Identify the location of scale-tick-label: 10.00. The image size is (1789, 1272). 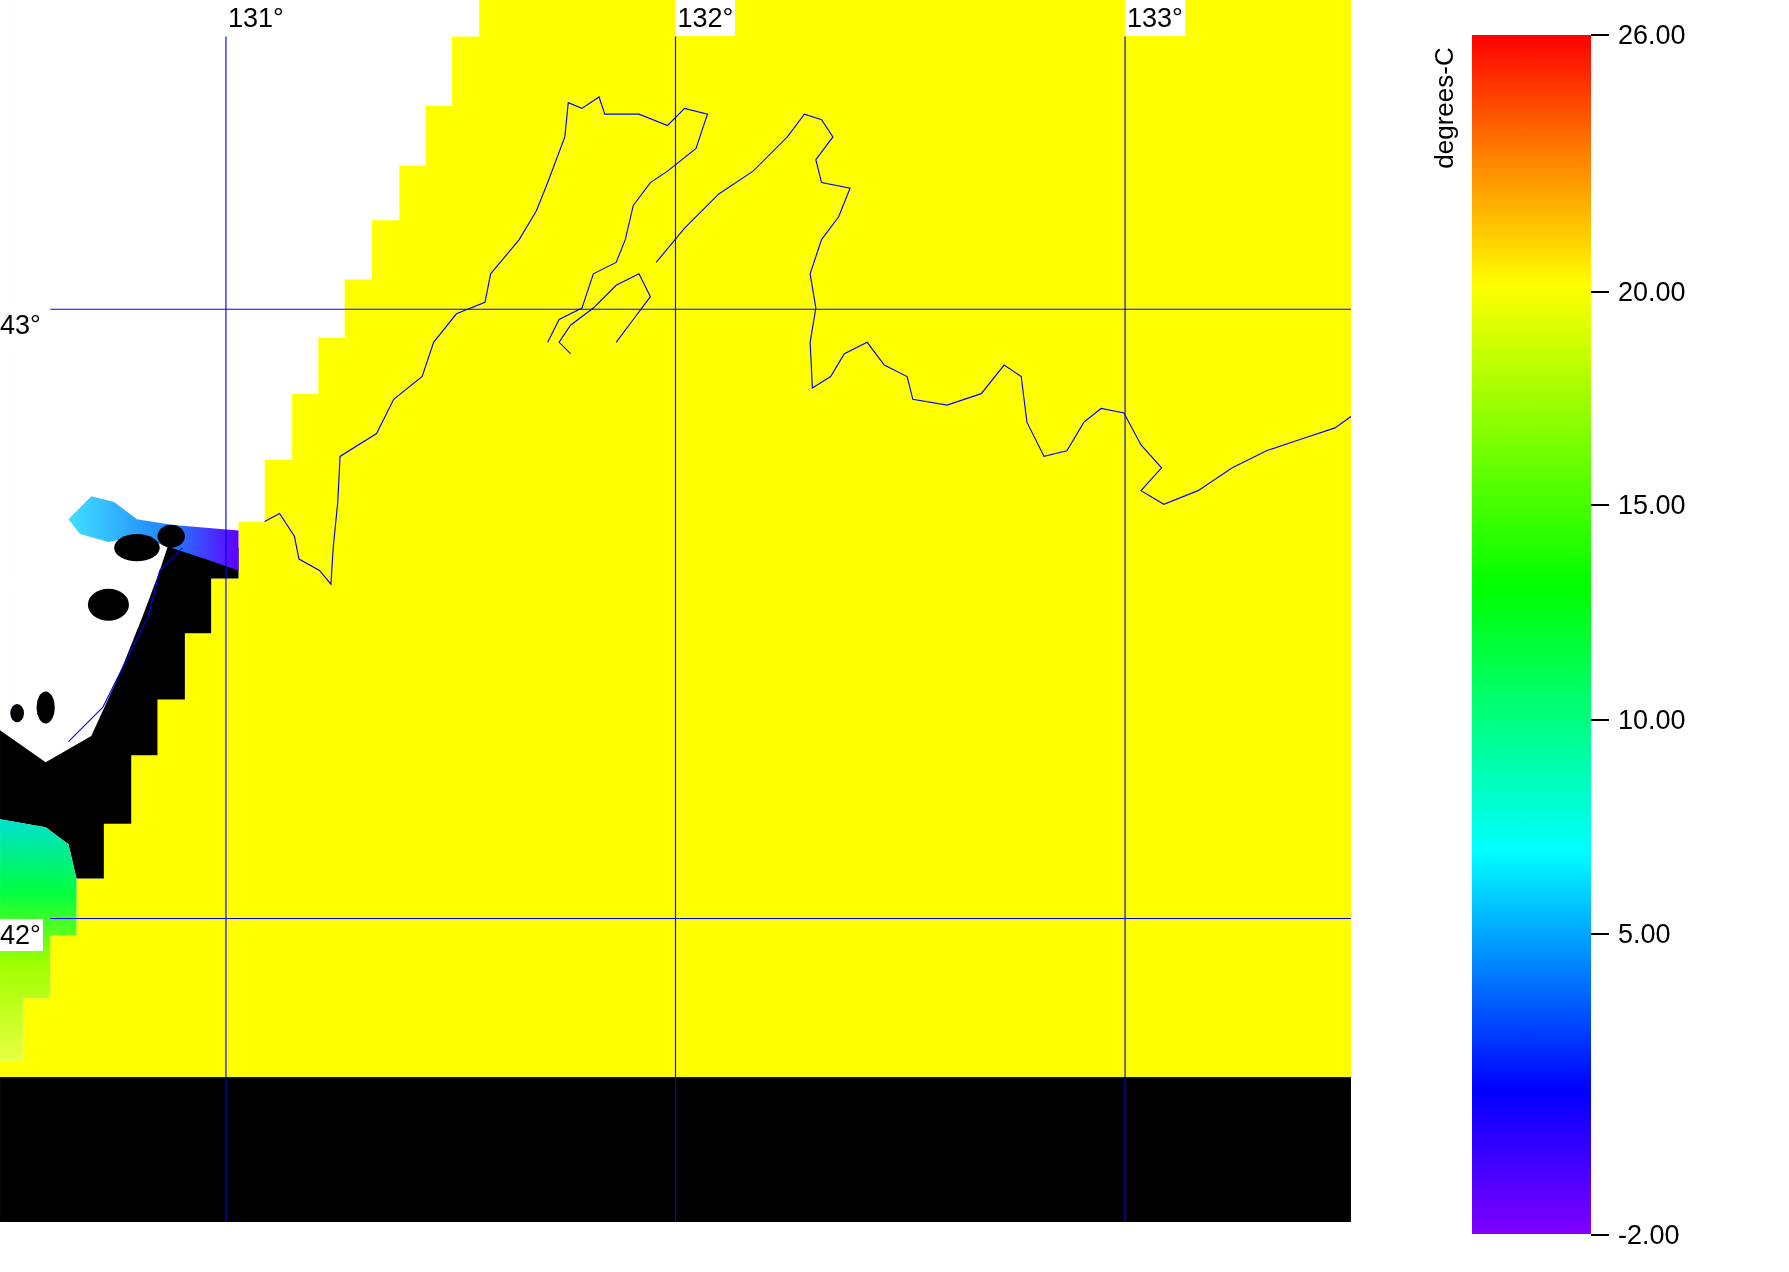
(1652, 719).